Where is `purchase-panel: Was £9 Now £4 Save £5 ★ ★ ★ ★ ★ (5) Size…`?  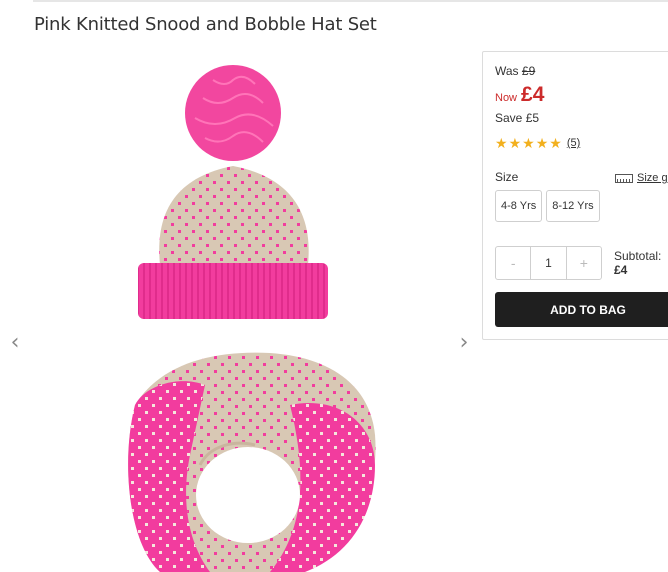
purchase-panel: Was £9 Now £4 Save £5 ★ ★ ★ ★ ★ (5) Size… is located at coordinates (575, 195).